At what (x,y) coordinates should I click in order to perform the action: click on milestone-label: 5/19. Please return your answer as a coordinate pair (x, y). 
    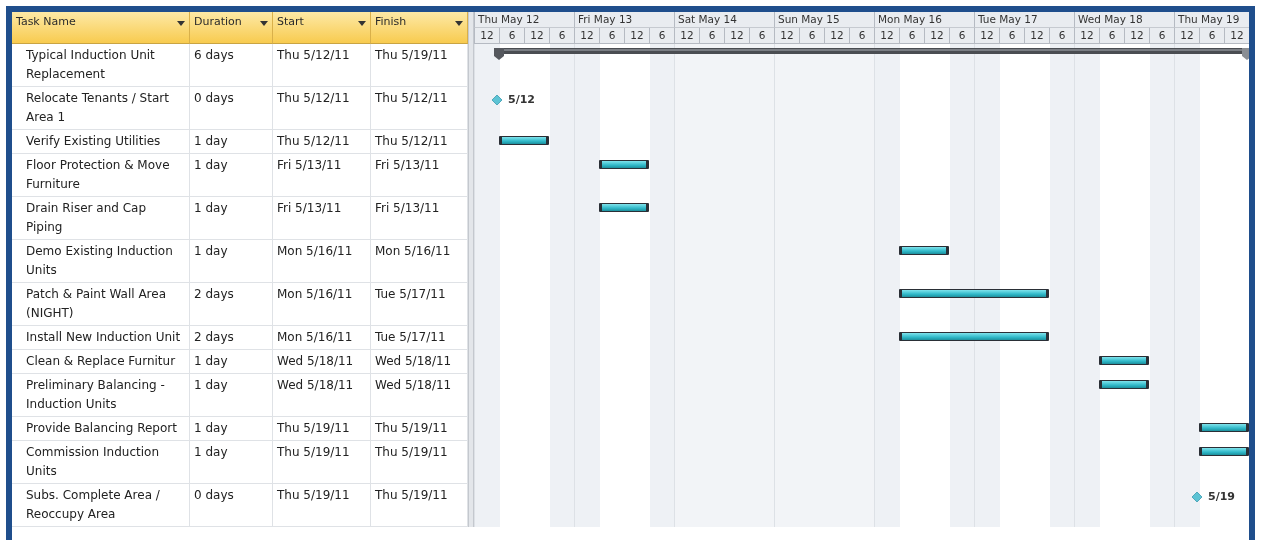
    Looking at the image, I should click on (1221, 496).